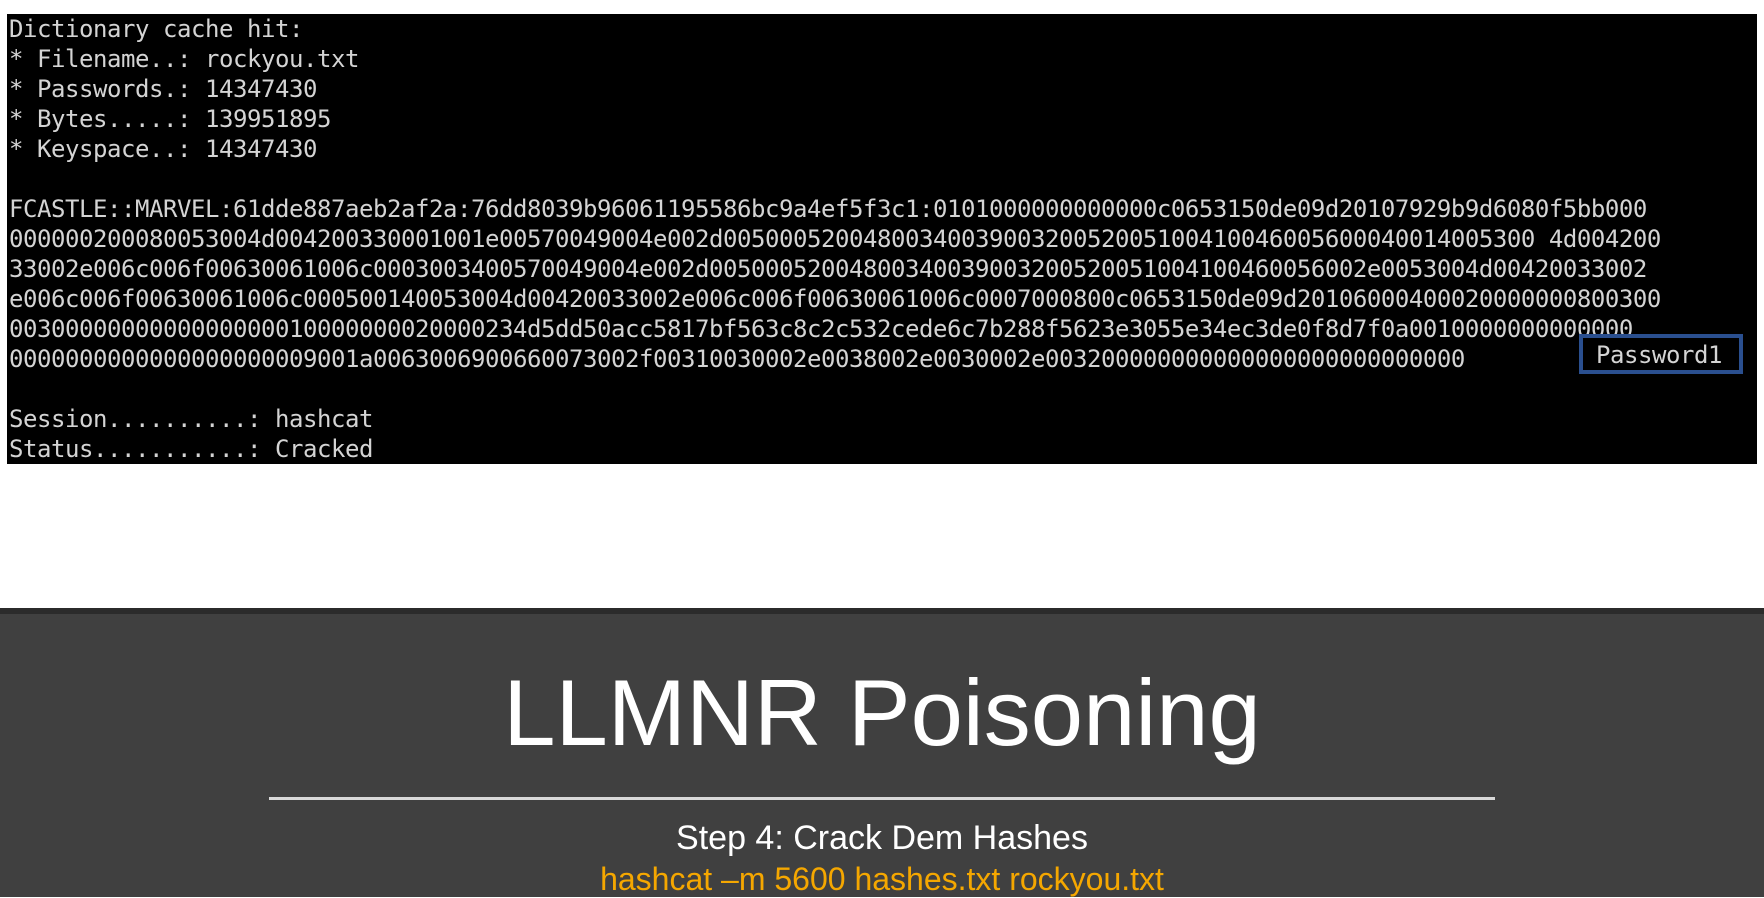  Describe the element at coordinates (184, 59) in the screenshot. I see `terminal-line: * Filename..: rockyou.txt` at that location.